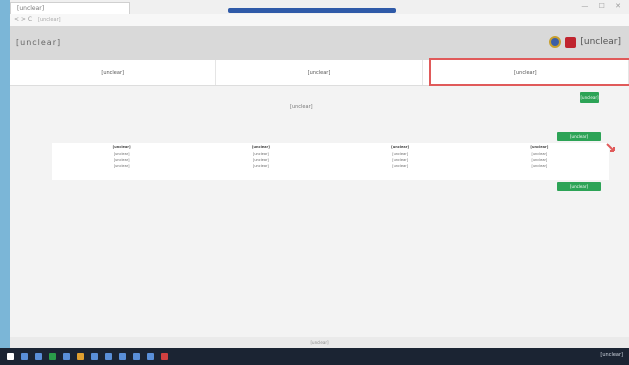  Describe the element at coordinates (319, 342) in the screenshot. I see `page-footer: [unclear]` at that location.